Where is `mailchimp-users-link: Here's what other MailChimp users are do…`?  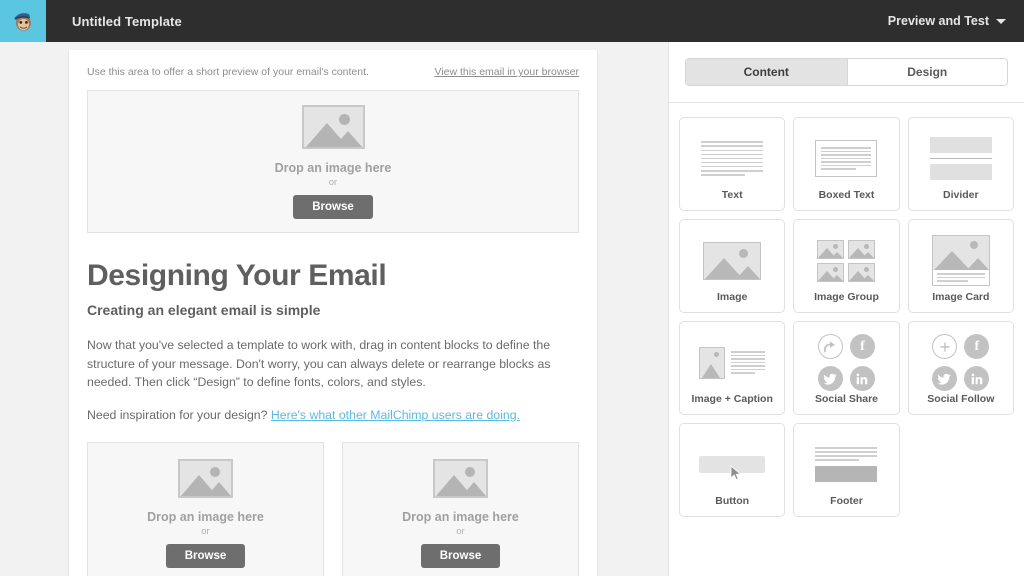 mailchimp-users-link: Here's what other MailChimp users are do… is located at coordinates (395, 415).